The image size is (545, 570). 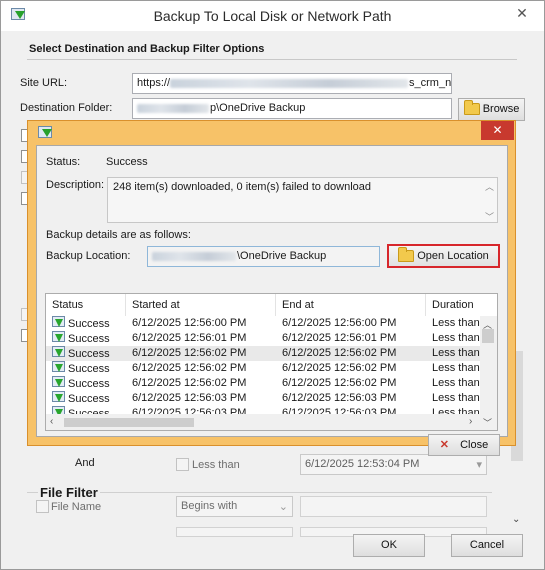 What do you see at coordinates (464, 445) in the screenshot?
I see `close-button: ✕ Close` at bounding box center [464, 445].